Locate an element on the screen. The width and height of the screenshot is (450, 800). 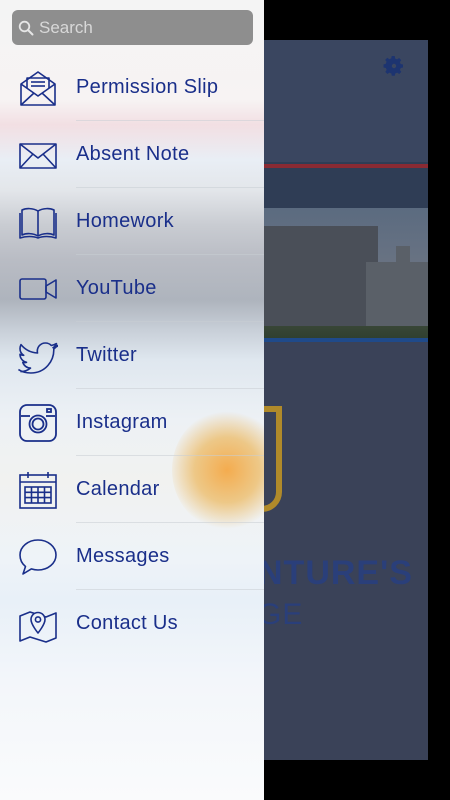
search-input: Search is located at coordinates (132, 27).